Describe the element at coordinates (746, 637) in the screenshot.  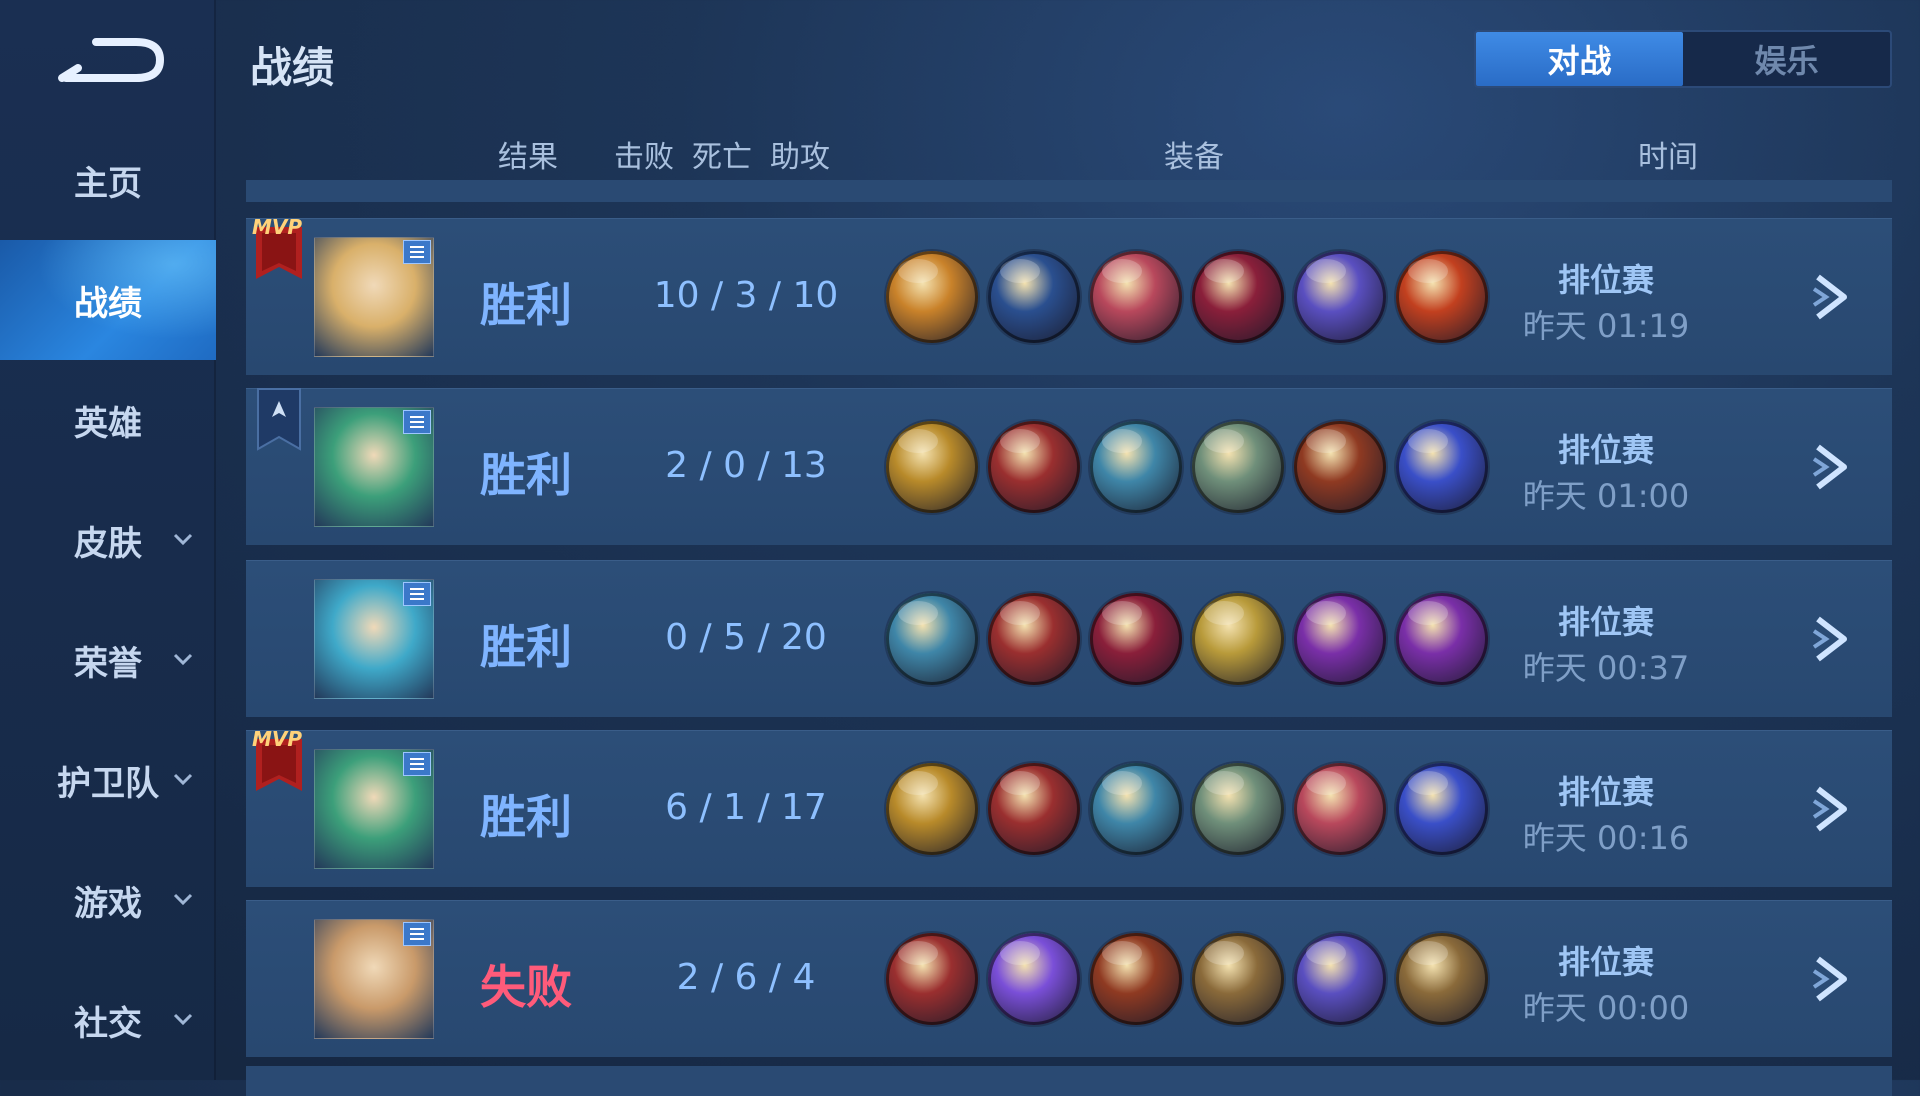
I see `kda-stats: 0 / 5 / 20` at that location.